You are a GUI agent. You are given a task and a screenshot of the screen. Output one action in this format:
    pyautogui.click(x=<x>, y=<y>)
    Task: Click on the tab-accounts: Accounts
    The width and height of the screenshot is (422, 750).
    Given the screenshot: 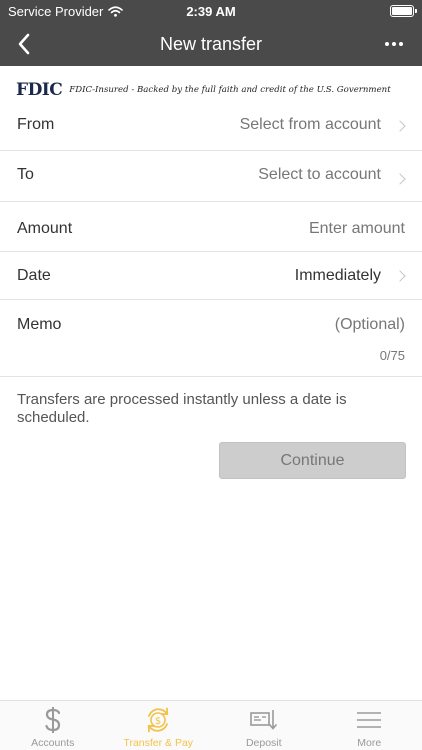 What is the action you would take?
    pyautogui.click(x=53, y=725)
    